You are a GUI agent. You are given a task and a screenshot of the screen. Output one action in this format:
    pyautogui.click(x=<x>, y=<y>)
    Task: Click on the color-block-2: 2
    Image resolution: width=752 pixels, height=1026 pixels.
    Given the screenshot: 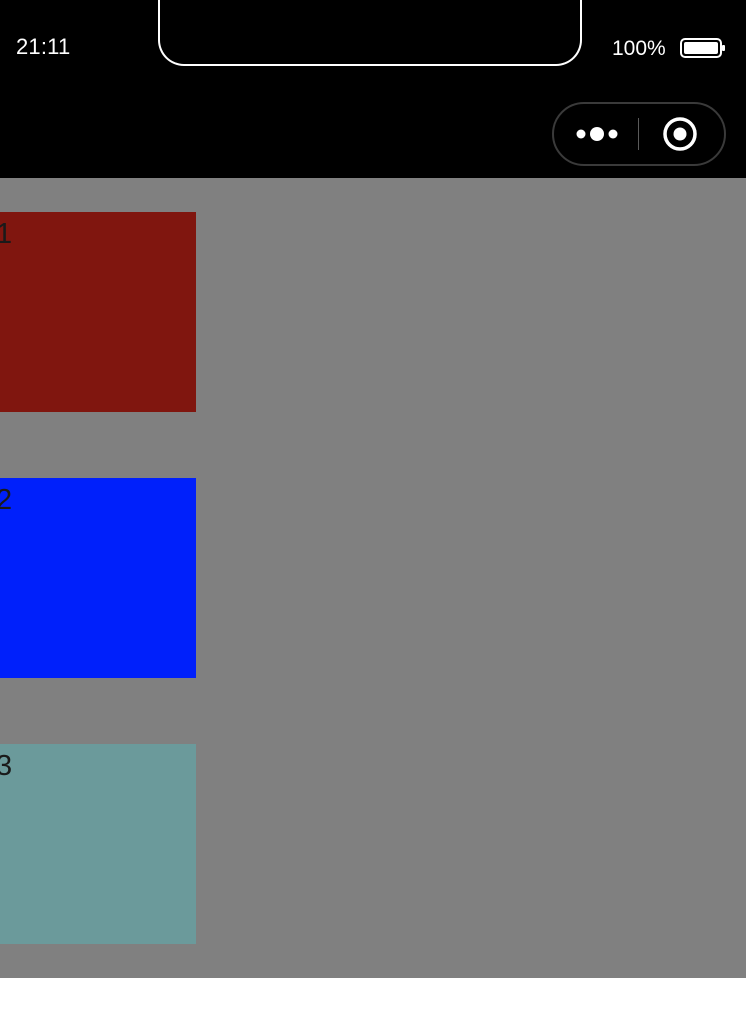 What is the action you would take?
    pyautogui.click(x=98, y=578)
    